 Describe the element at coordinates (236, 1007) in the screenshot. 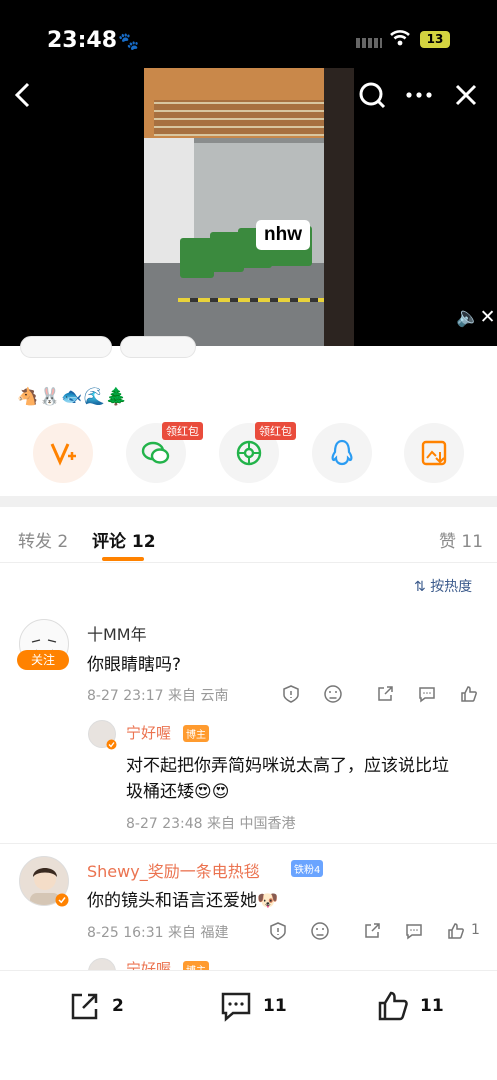

I see `comment-icon` at that location.